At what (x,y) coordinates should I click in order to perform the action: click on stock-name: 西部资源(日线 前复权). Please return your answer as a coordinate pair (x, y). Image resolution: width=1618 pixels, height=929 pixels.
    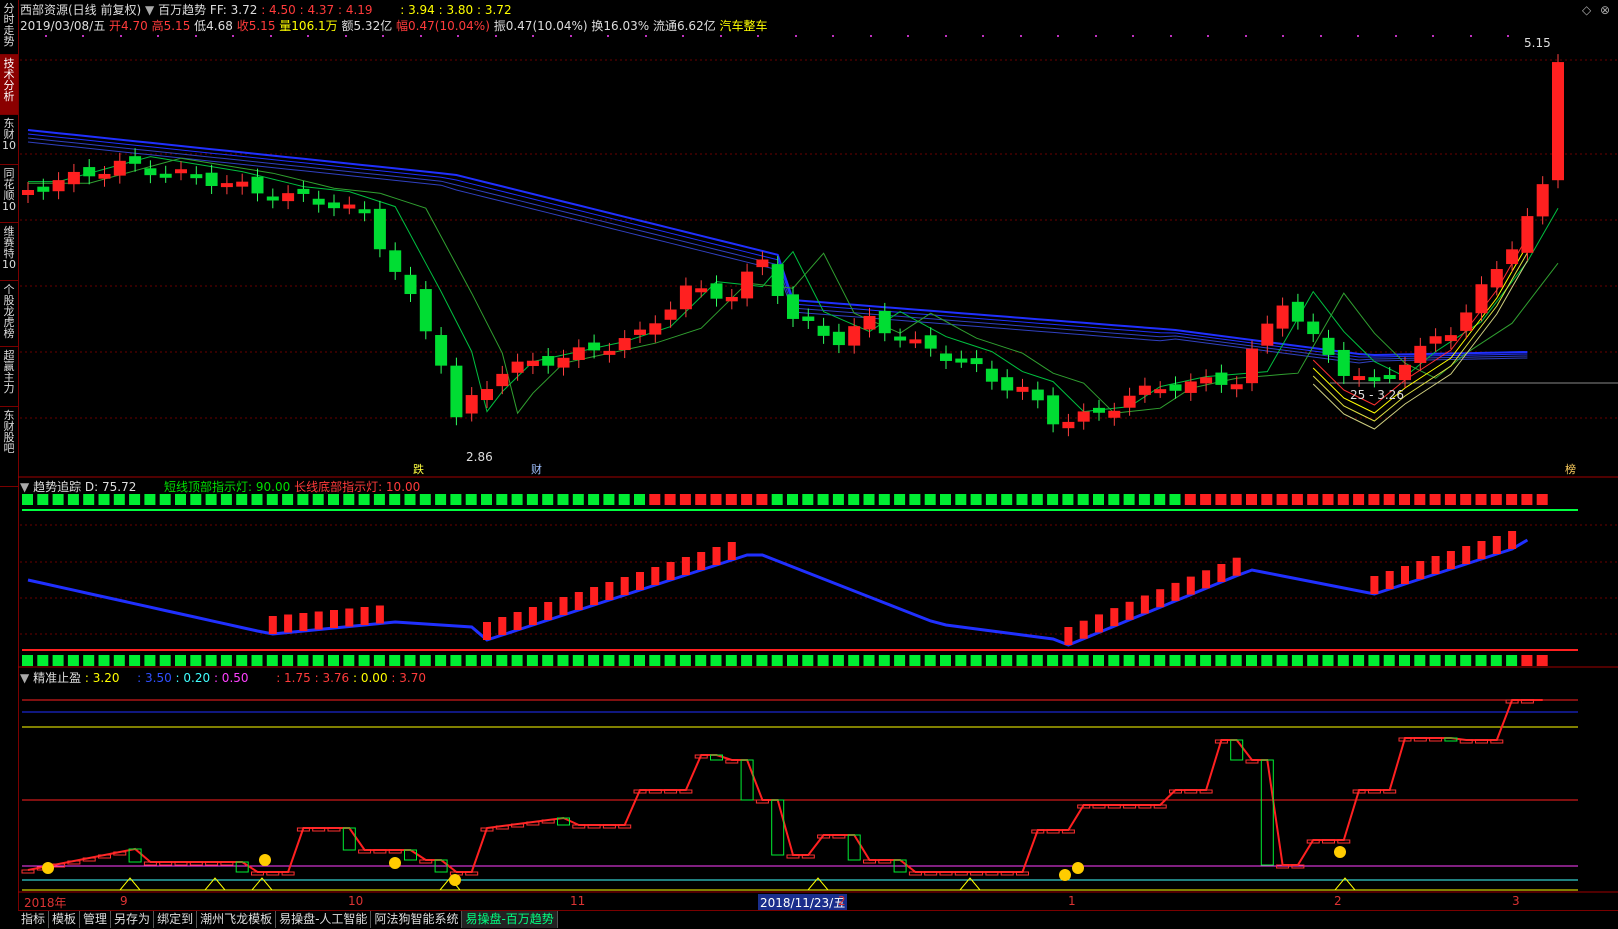
    Looking at the image, I should click on (81, 10).